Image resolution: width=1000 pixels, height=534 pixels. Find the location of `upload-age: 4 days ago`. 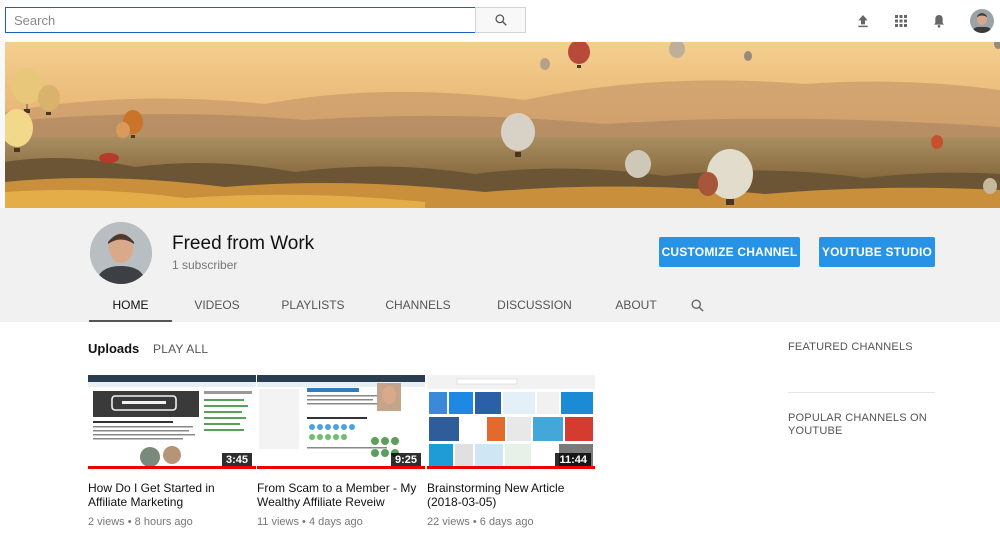

upload-age: 4 days ago is located at coordinates (335, 522).